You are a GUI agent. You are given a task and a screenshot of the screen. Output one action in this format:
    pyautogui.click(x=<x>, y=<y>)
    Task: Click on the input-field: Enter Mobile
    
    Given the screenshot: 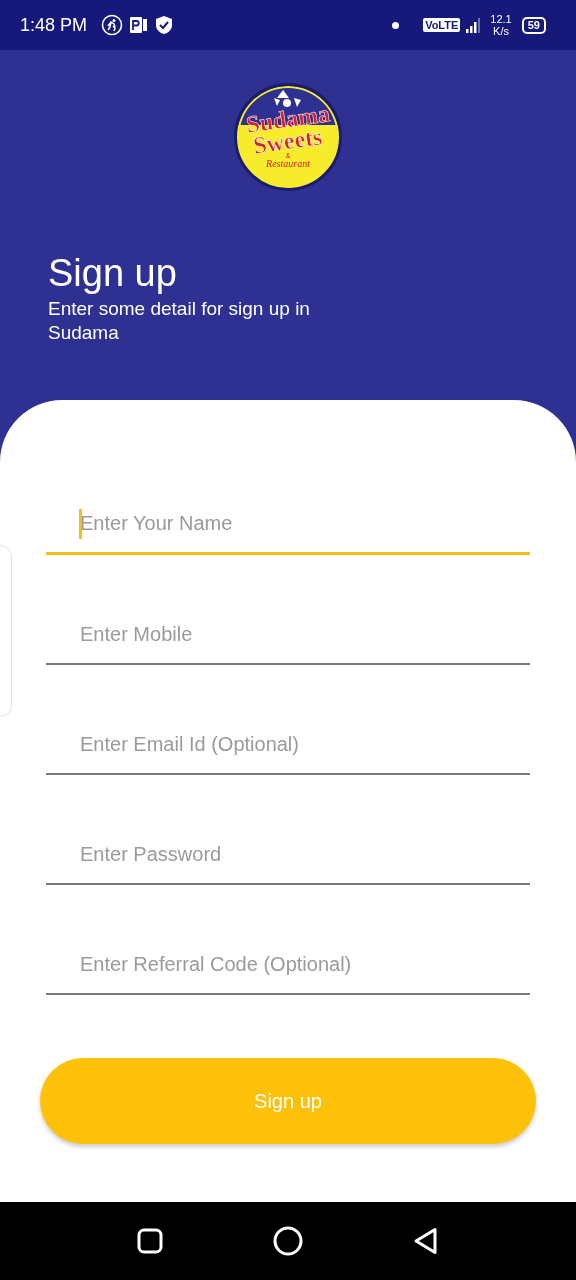 What is the action you would take?
    pyautogui.click(x=288, y=635)
    